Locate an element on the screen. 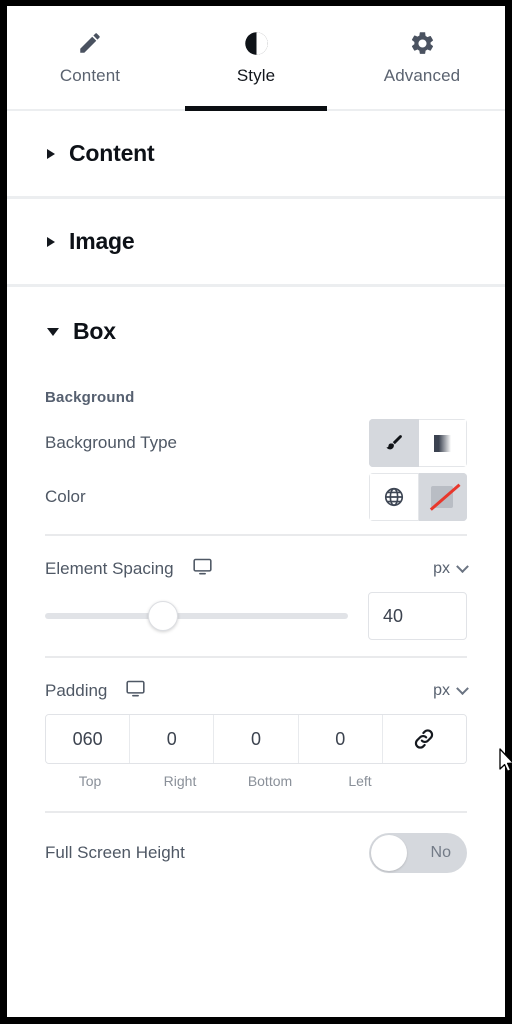 The height and width of the screenshot is (1024, 512). background-type-choices is located at coordinates (418, 443).